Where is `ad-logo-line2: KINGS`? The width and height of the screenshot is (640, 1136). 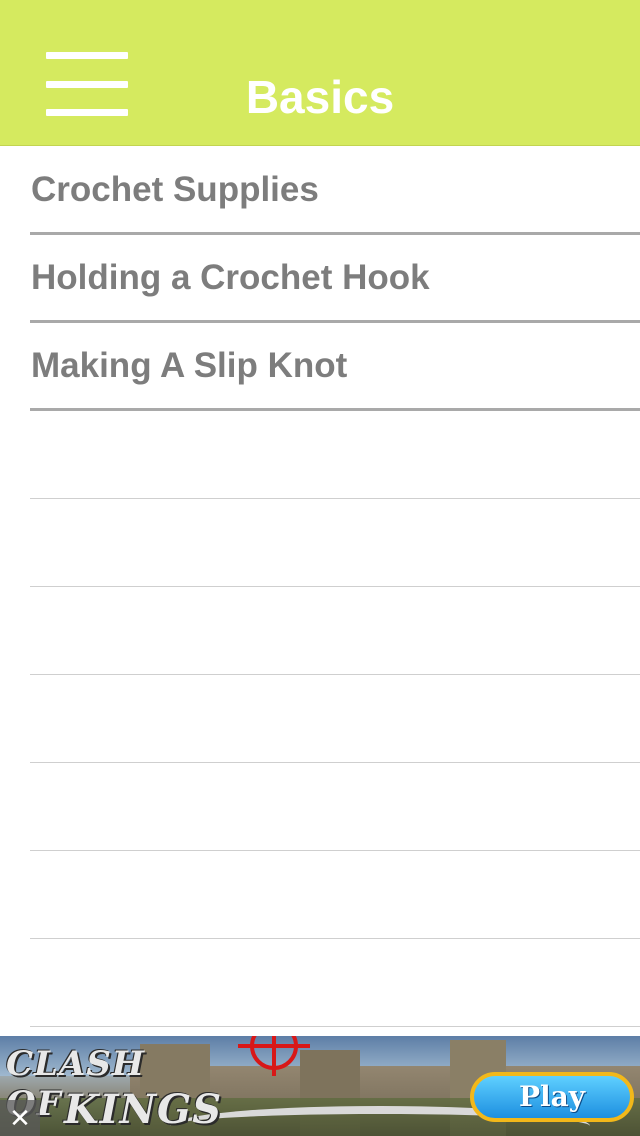
ad-logo-line2: KINGS is located at coordinates (143, 1109).